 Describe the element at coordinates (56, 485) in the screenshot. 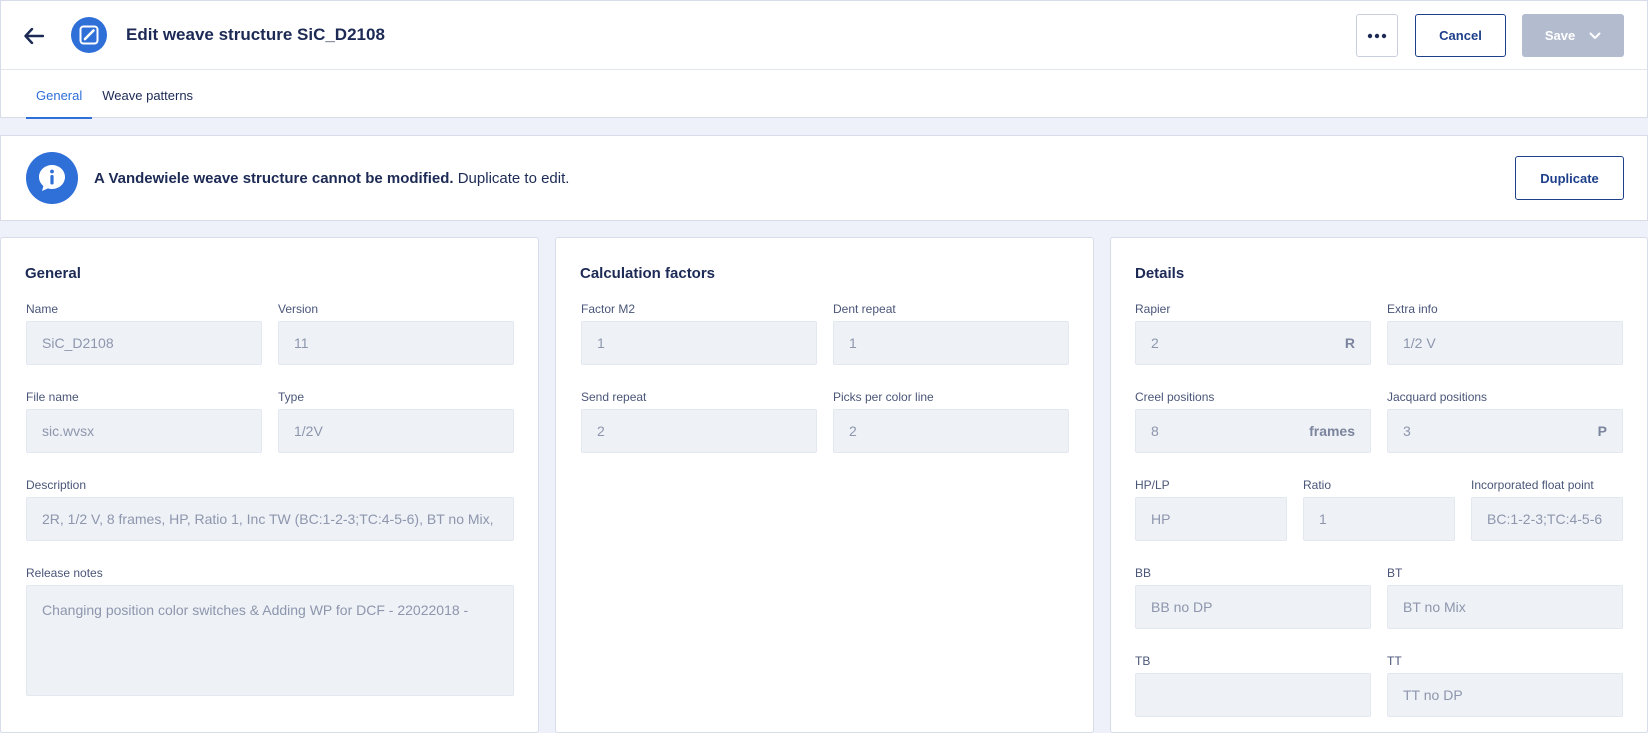

I see `description-label: Description` at that location.